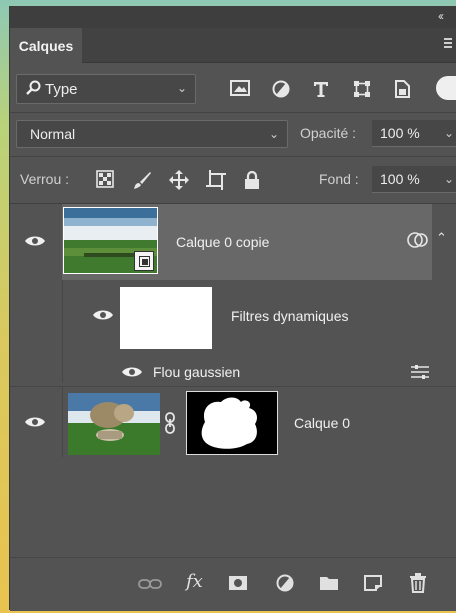 This screenshot has height=613, width=456. I want to click on link-layers-icon, so click(150, 584).